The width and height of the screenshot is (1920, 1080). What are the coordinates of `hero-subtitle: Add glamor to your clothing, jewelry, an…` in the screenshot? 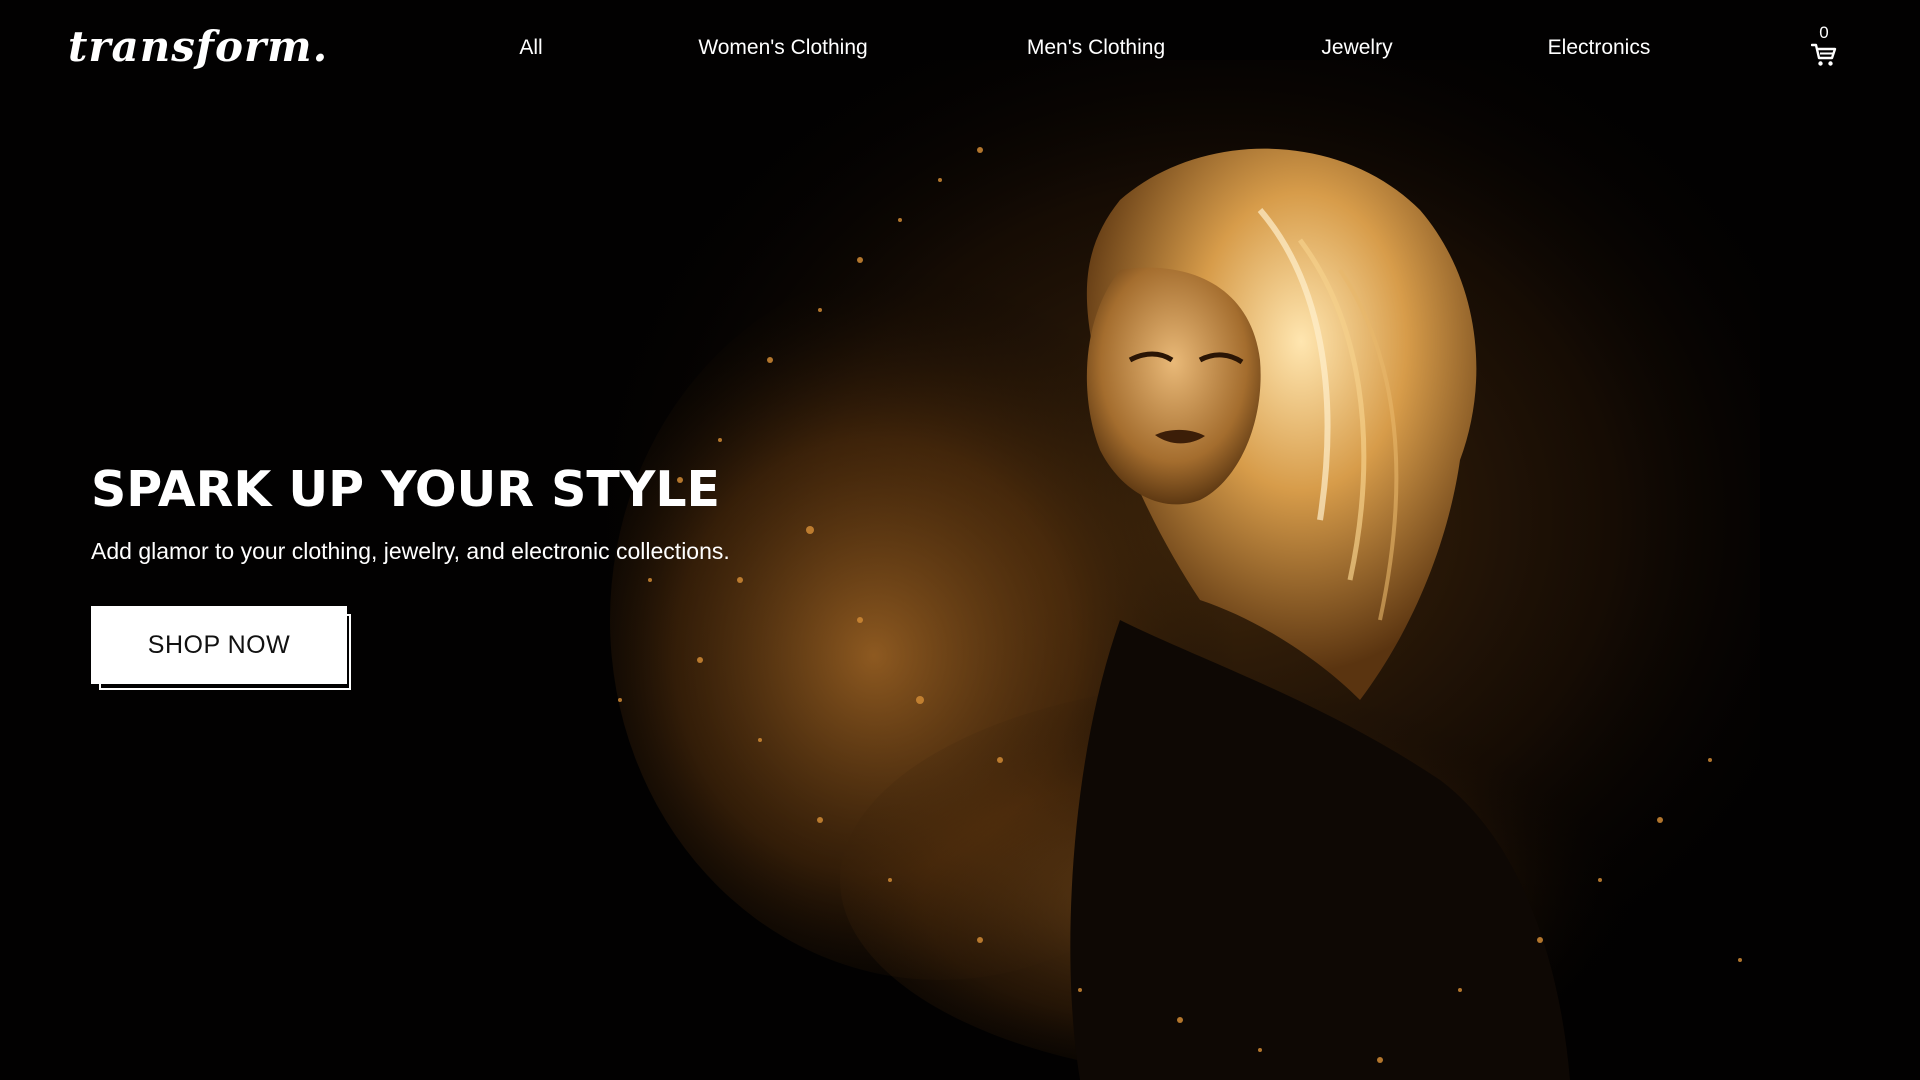 It's located at (410, 551).